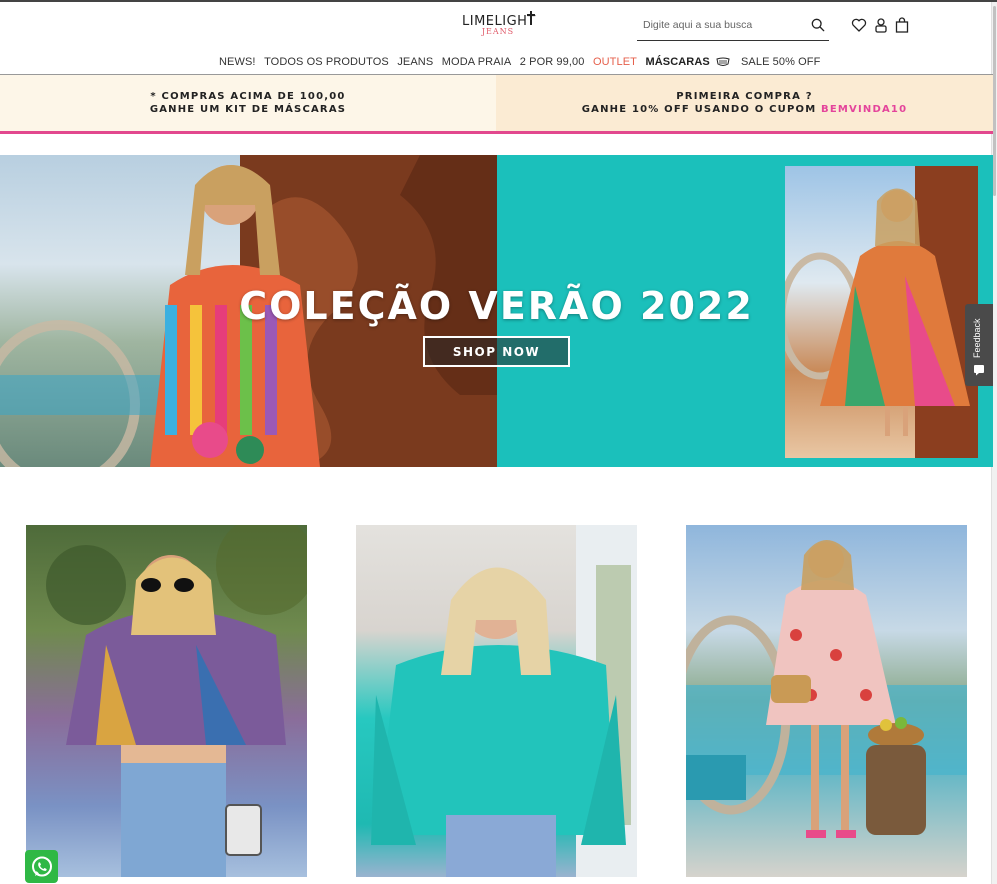 The image size is (997, 884). Describe the element at coordinates (864, 109) in the screenshot. I see `coupon-code: BEMVINDA10` at that location.